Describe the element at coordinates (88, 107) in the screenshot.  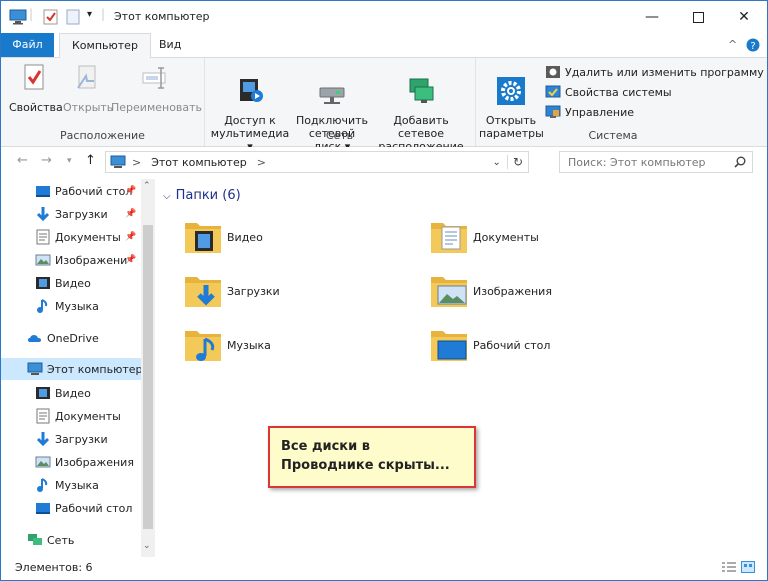
I see `open-label: Открыть` at that location.